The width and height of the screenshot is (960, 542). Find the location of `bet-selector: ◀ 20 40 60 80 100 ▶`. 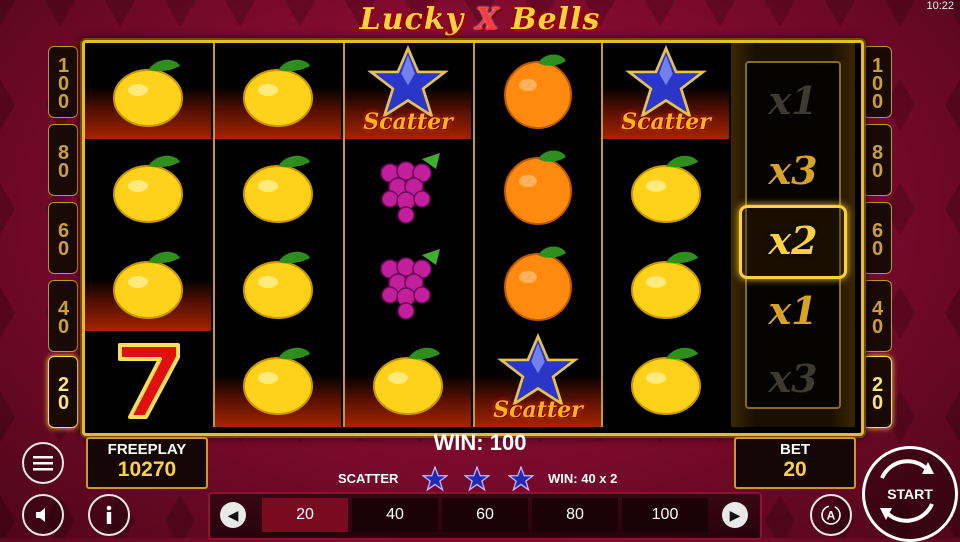

bet-selector: ◀ 20 40 60 80 100 ▶ is located at coordinates (485, 516).